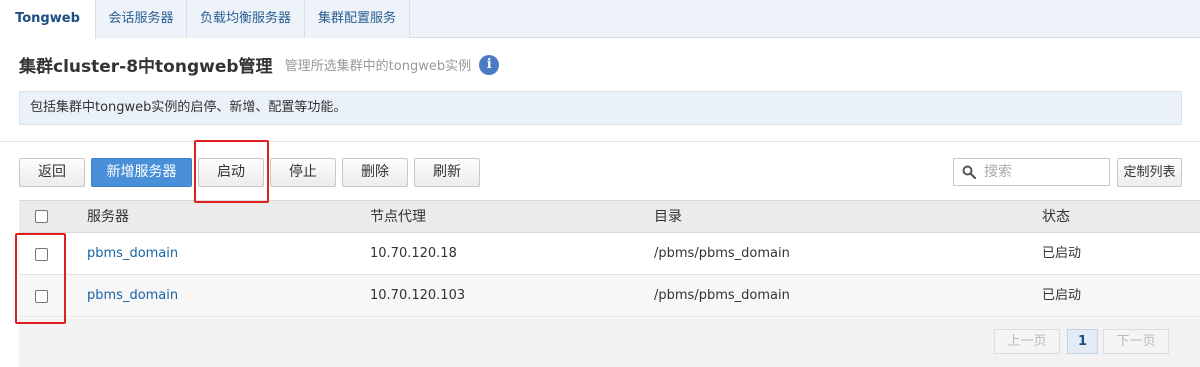  Describe the element at coordinates (1082, 341) in the screenshot. I see `current-page-button: 1` at that location.